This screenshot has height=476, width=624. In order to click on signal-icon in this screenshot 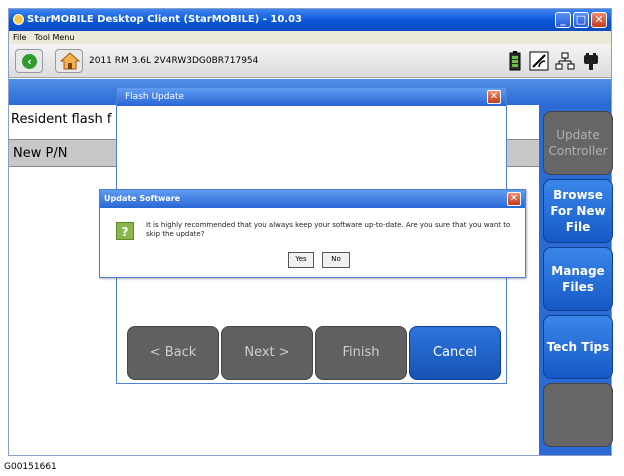, I will do `click(539, 61)`.